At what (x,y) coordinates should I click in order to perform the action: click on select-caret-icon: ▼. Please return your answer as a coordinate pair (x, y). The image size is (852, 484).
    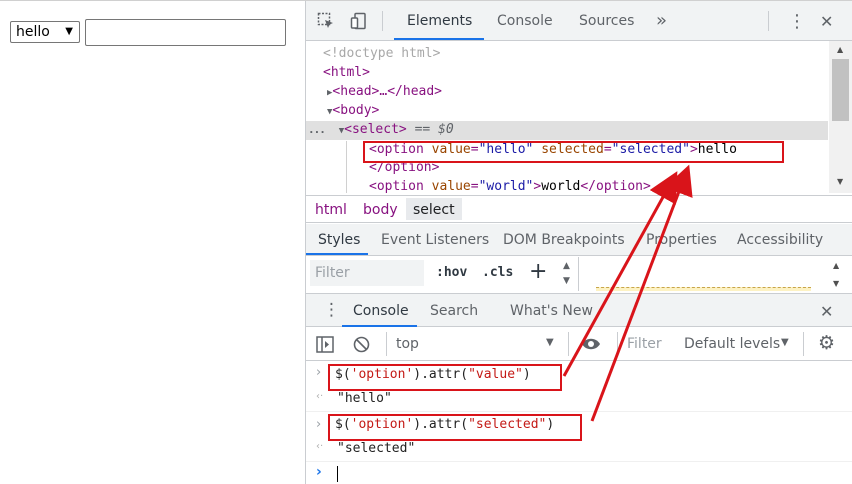
    Looking at the image, I should click on (69, 31).